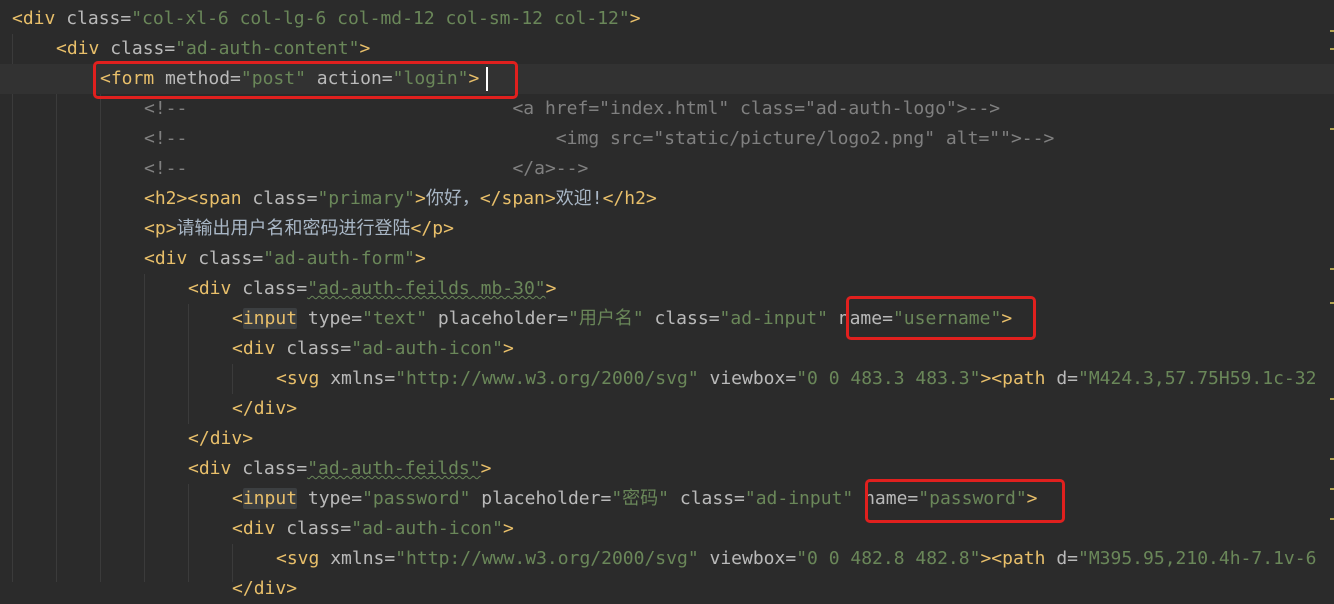 This screenshot has width=1334, height=604. I want to click on code-token: type=, so click(330, 498).